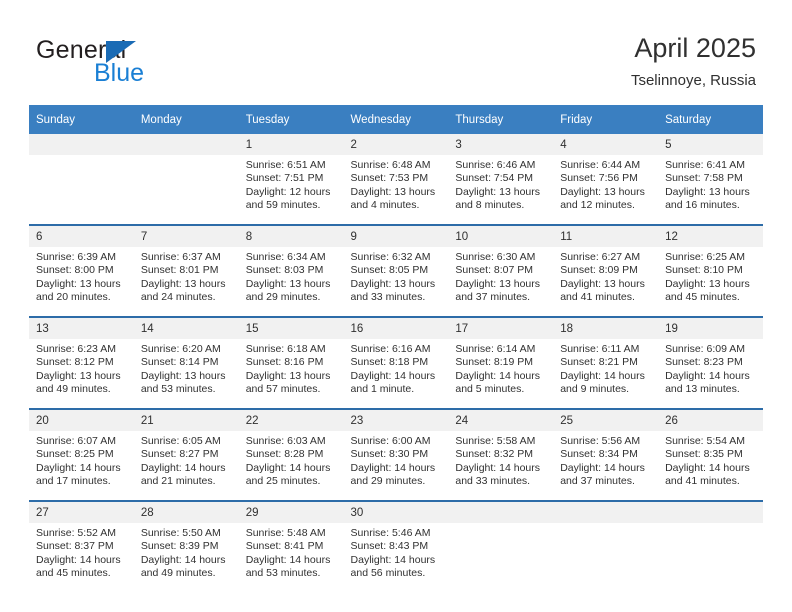 The width and height of the screenshot is (792, 612). What do you see at coordinates (390, 441) in the screenshot?
I see `sunrise-text: Sunrise: 6:00 AM` at bounding box center [390, 441].